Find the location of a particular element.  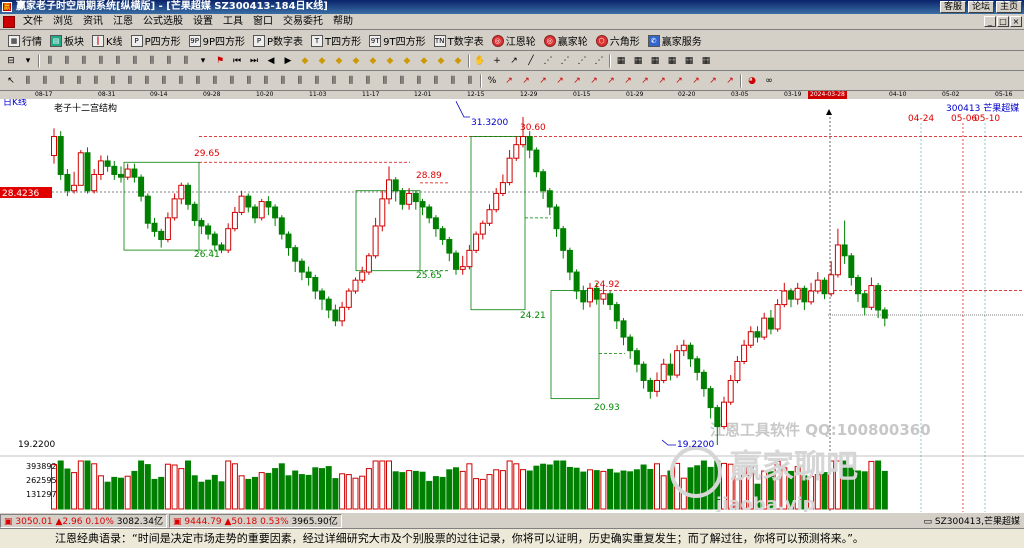

percent-icon: % is located at coordinates (492, 81).